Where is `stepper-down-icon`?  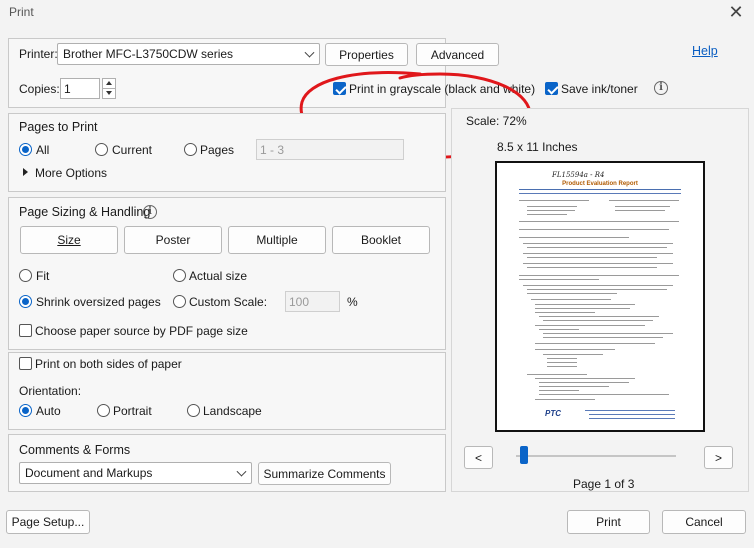 stepper-down-icon is located at coordinates (109, 93).